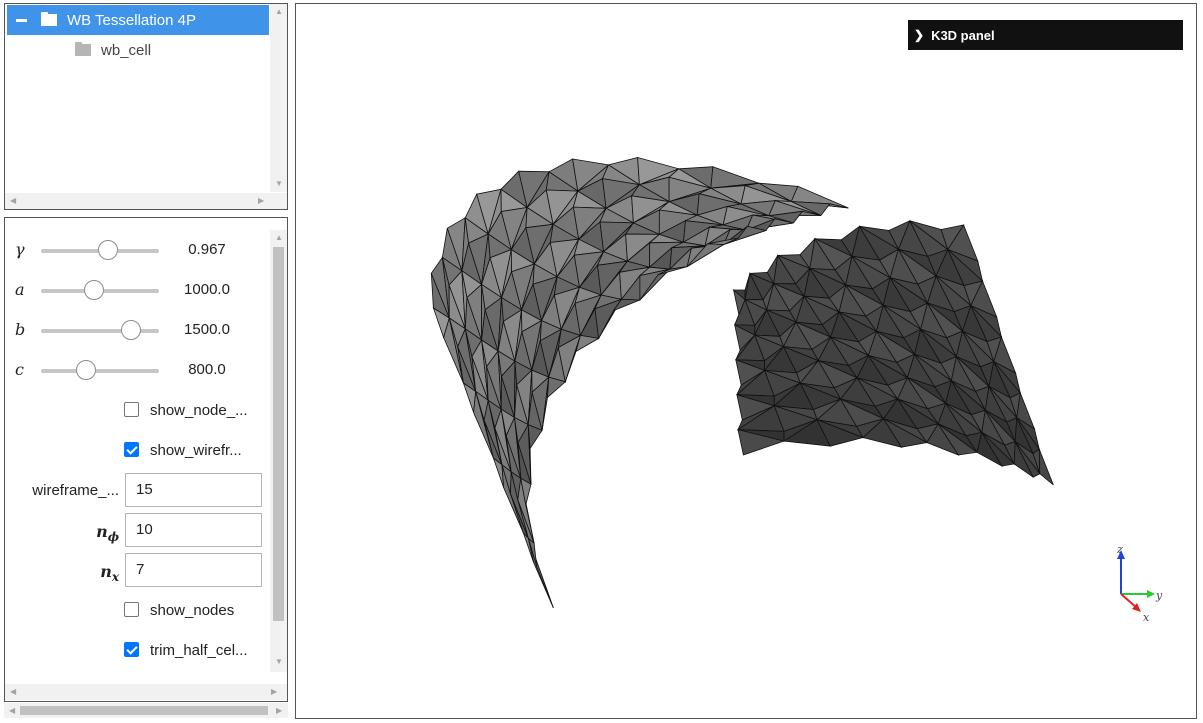 The width and height of the screenshot is (1203, 723). What do you see at coordinates (20, 329) in the screenshot?
I see `slider-label: b` at bounding box center [20, 329].